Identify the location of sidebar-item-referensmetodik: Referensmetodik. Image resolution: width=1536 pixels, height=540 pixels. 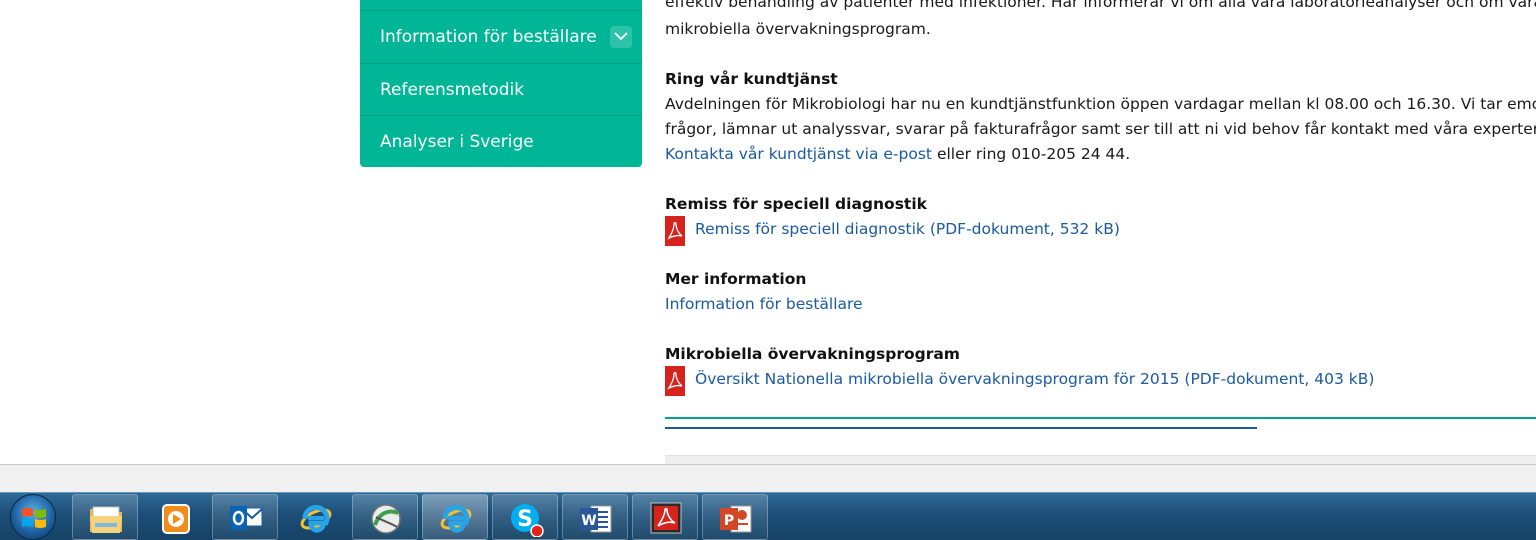
(501, 89).